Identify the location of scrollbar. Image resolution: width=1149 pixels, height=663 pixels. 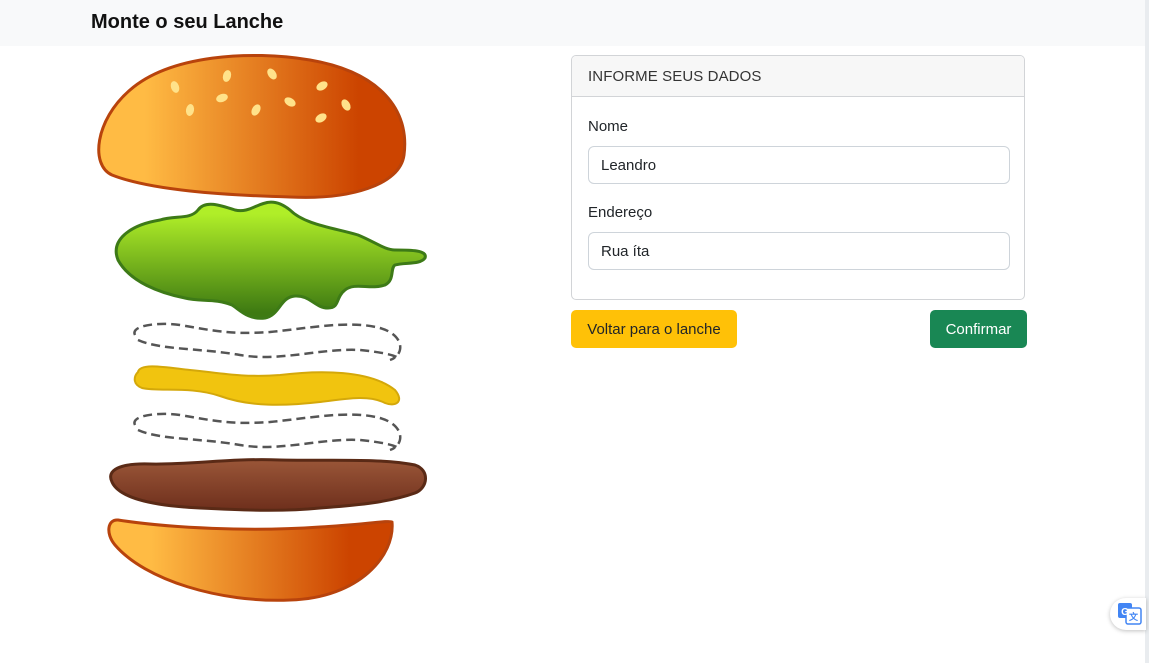
(1147, 331).